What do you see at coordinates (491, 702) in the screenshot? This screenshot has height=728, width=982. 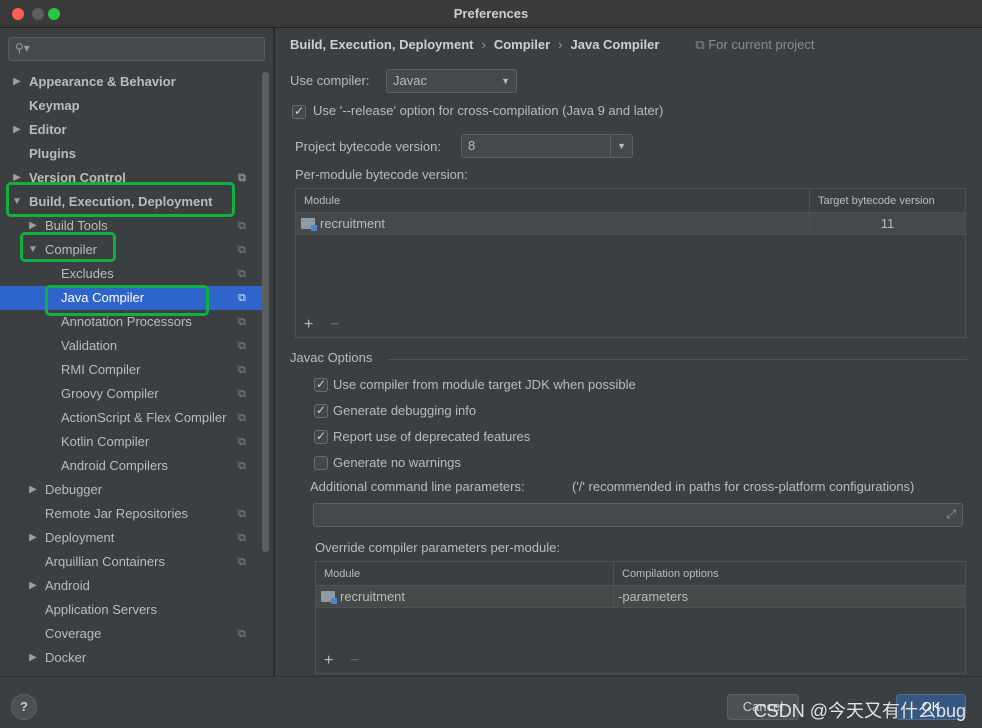 I see `dialog-footer: ? Cancel OK CSDN @今天又有什么bug` at bounding box center [491, 702].